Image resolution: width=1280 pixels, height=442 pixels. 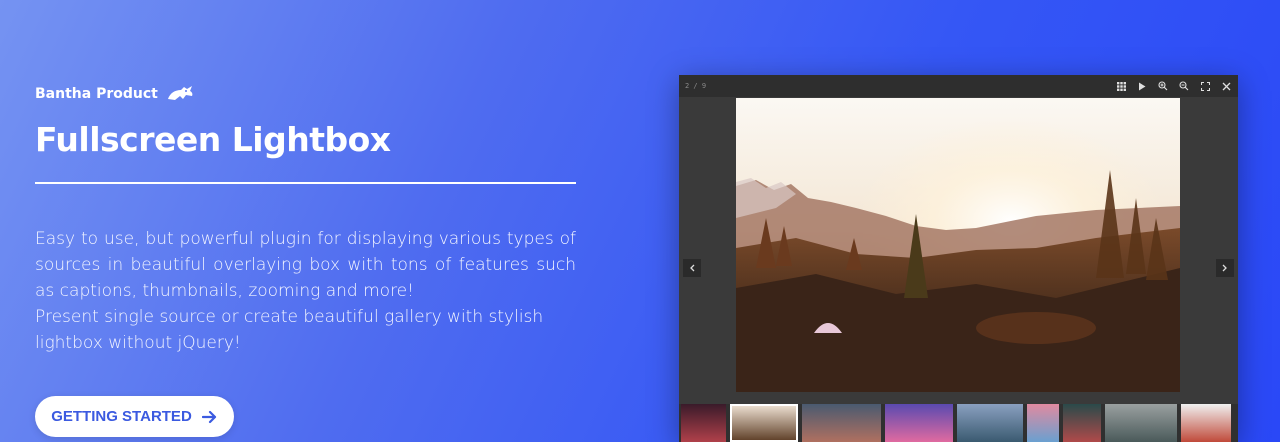 I want to click on brand-name: Bantha Product, so click(x=96, y=94).